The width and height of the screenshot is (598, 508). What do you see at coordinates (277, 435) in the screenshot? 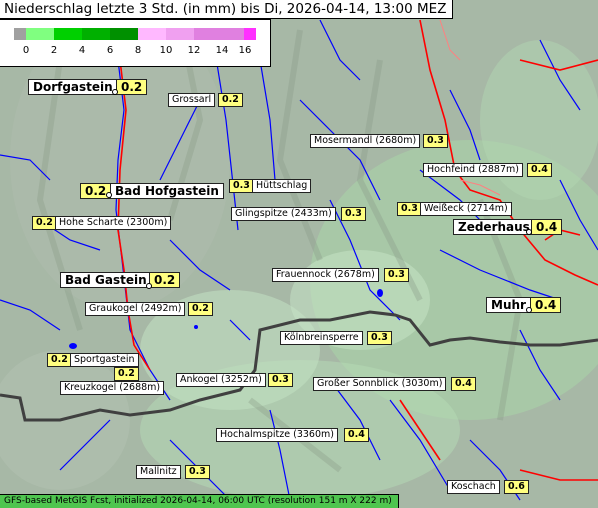
I see `place-label-hochalmspitze: Hochalmspitze (3360m)` at bounding box center [277, 435].